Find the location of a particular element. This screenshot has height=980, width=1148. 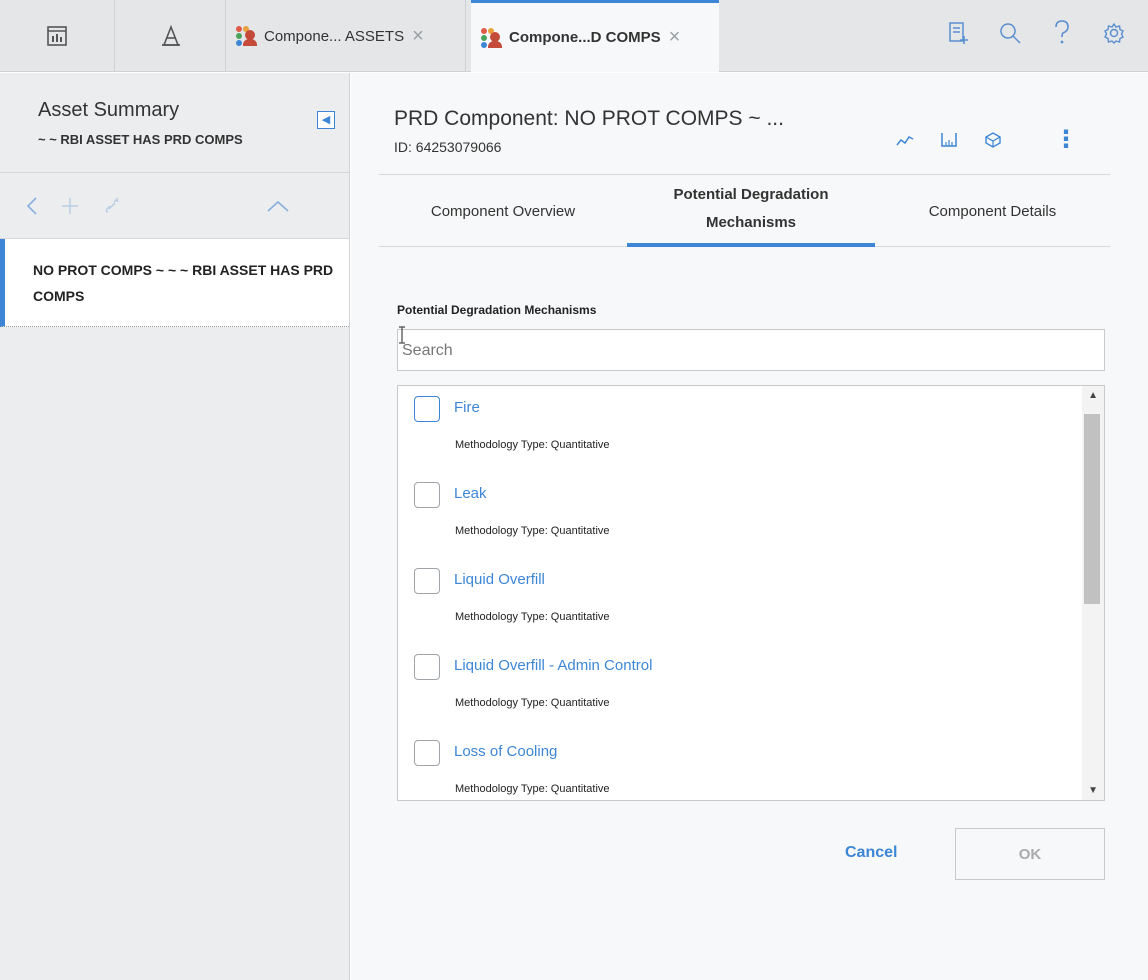

cancel-button: Cancel is located at coordinates (871, 853).